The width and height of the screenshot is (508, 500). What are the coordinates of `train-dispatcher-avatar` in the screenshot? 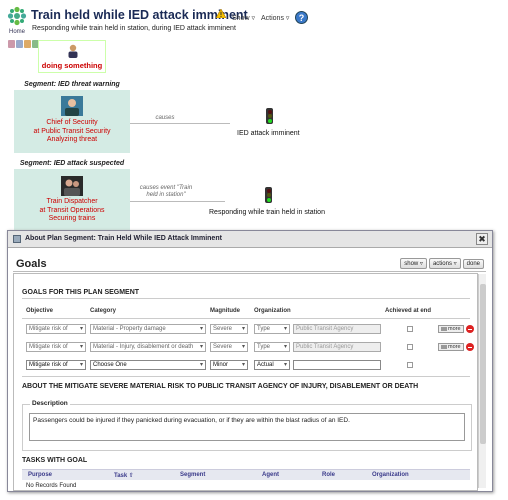 It's located at (72, 186).